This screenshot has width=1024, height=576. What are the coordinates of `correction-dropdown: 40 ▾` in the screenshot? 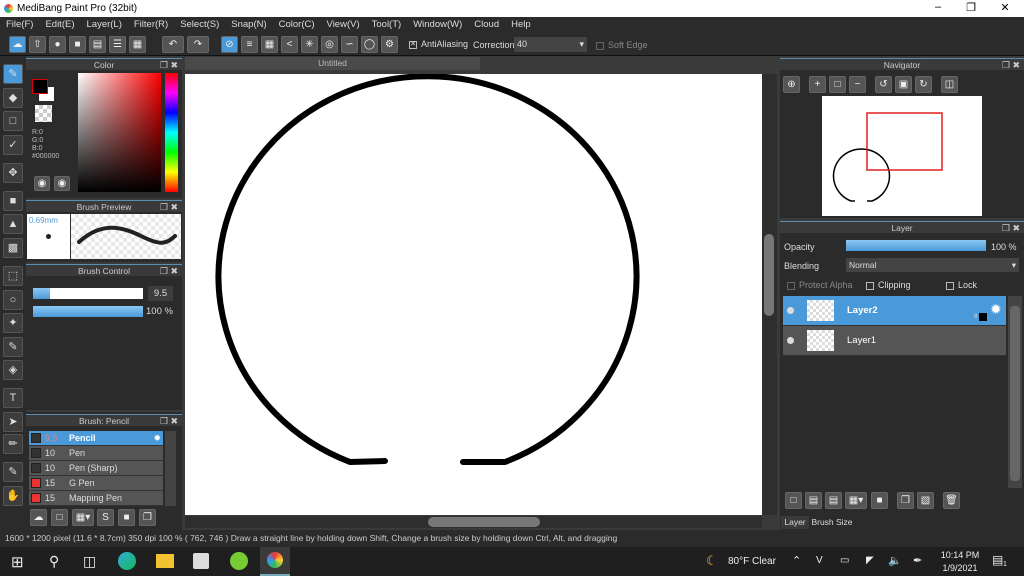 It's located at (550, 44).